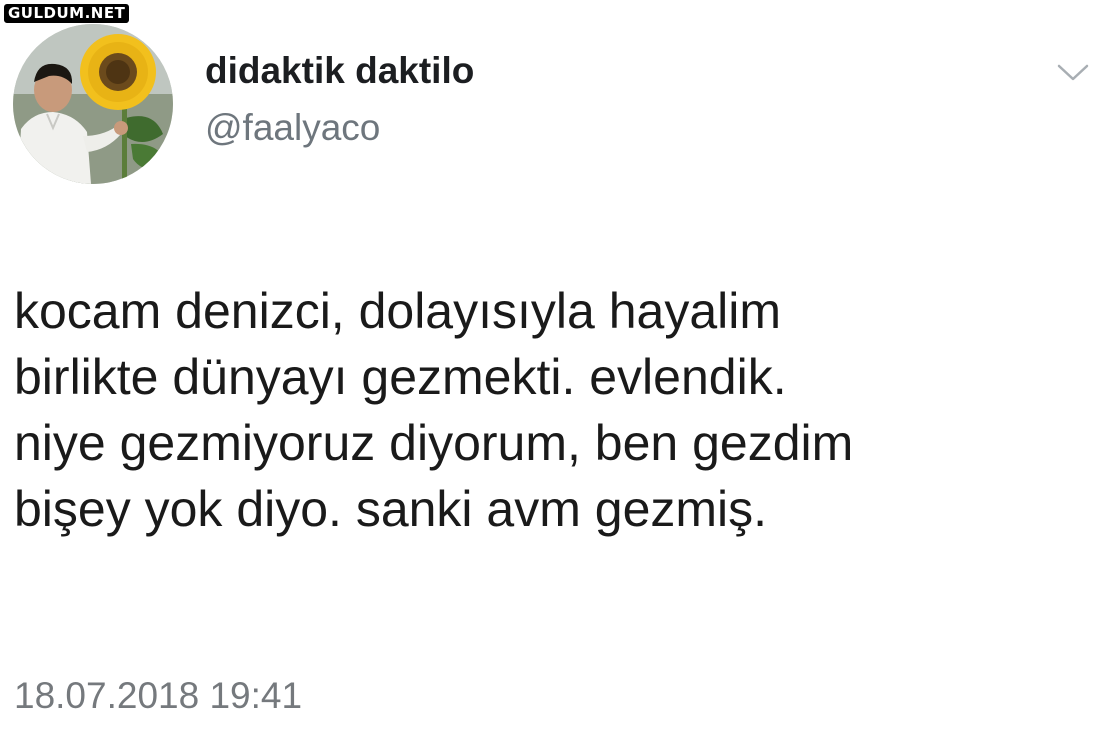 The image size is (1099, 747). Describe the element at coordinates (292, 128) in the screenshot. I see `author-handle: @faalyaco` at that location.